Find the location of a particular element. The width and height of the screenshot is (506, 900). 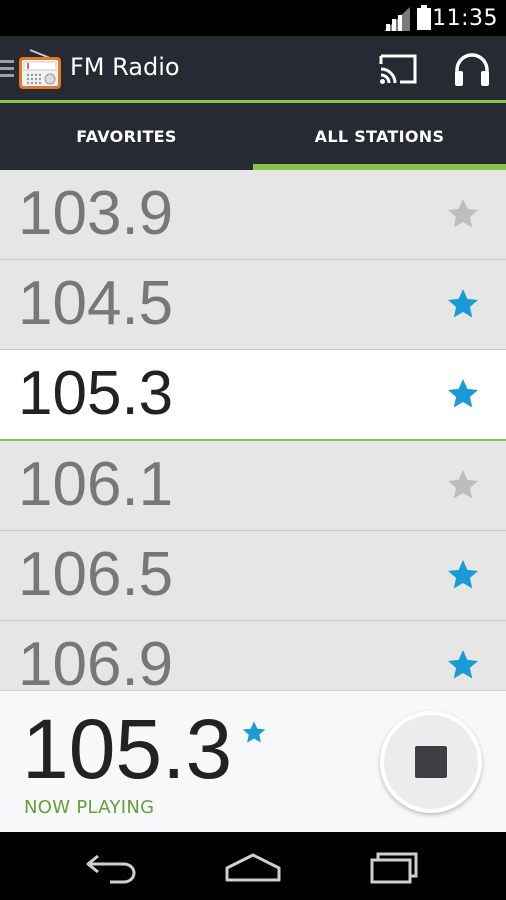

now-playing-label: NOW PLAYING is located at coordinates (89, 807).